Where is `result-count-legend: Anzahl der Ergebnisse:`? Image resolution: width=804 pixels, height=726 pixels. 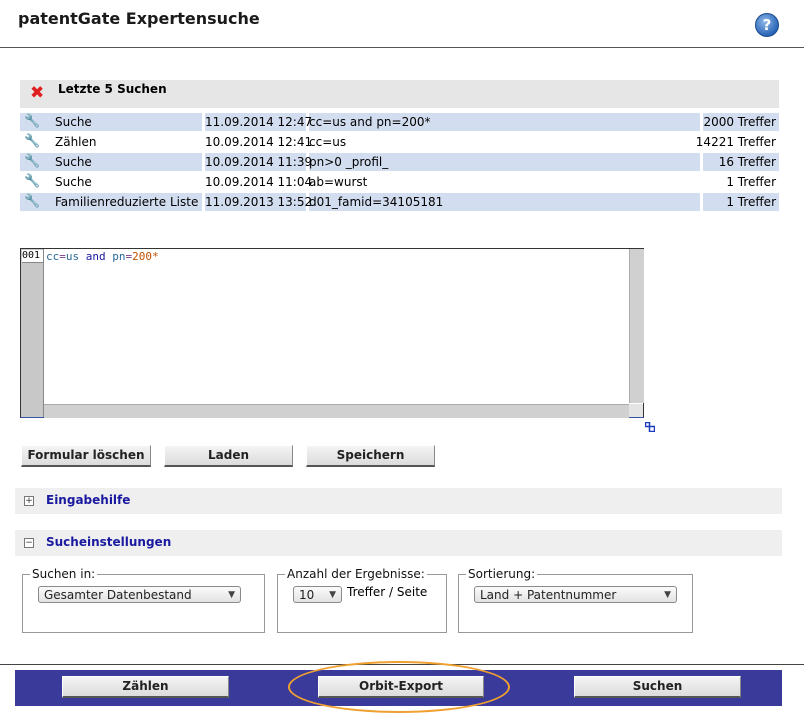
result-count-legend: Anzahl der Ergebnisse: is located at coordinates (356, 574).